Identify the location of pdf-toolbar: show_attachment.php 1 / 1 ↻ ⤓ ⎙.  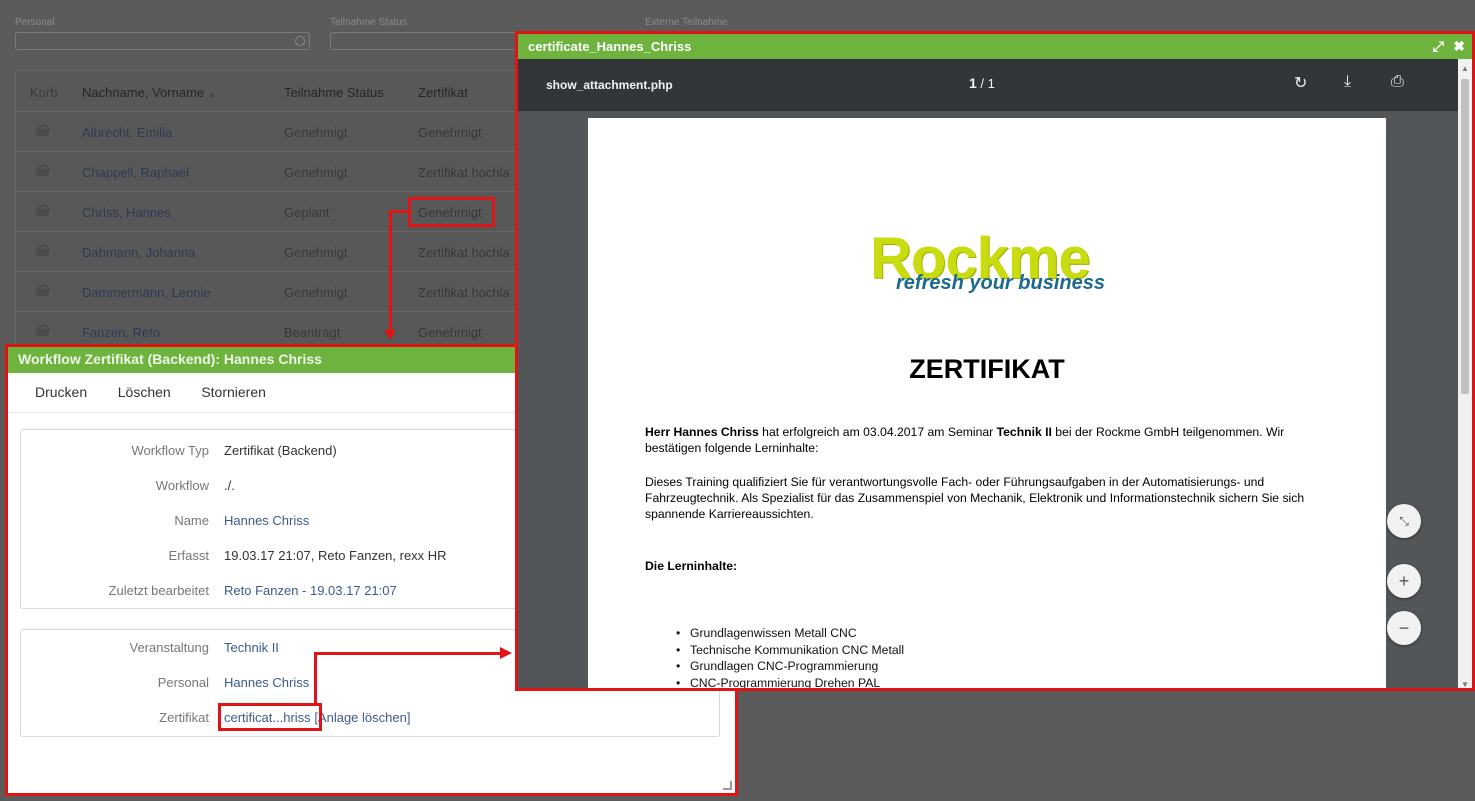
(995, 85).